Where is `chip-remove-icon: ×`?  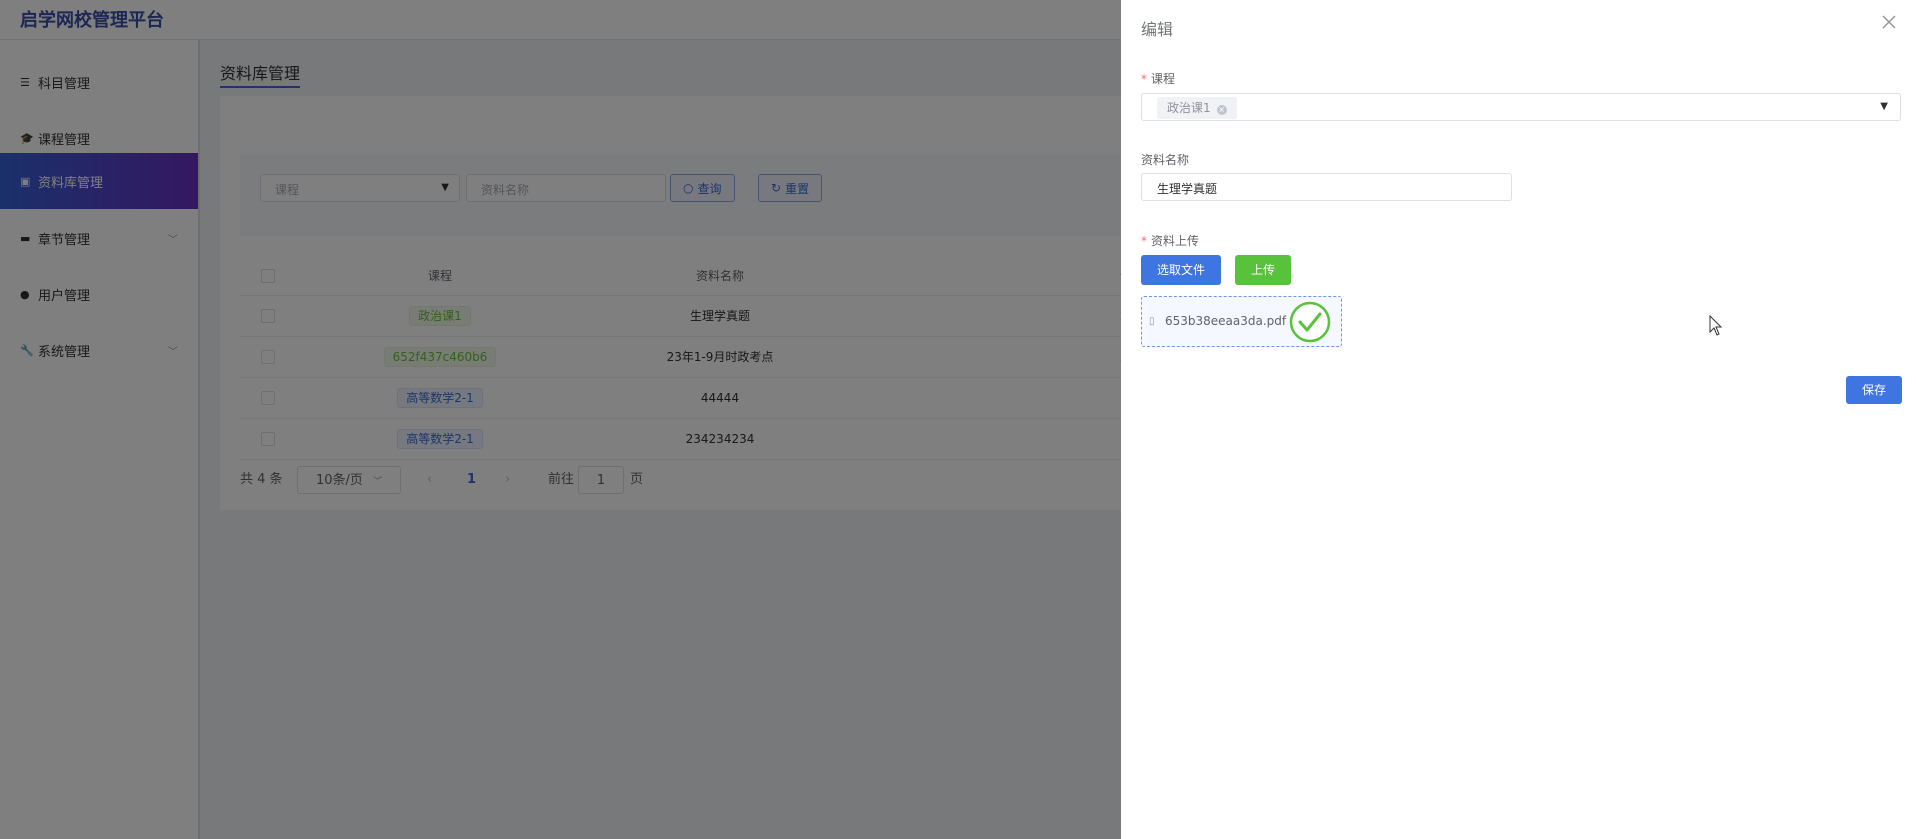 chip-remove-icon: × is located at coordinates (1221, 110).